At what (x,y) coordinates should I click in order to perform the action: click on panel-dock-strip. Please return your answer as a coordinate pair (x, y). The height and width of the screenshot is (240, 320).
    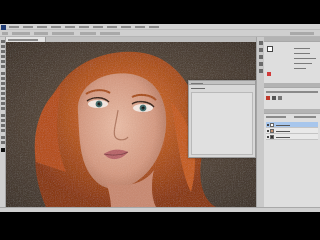
    Looking at the image, I should click on (260, 122).